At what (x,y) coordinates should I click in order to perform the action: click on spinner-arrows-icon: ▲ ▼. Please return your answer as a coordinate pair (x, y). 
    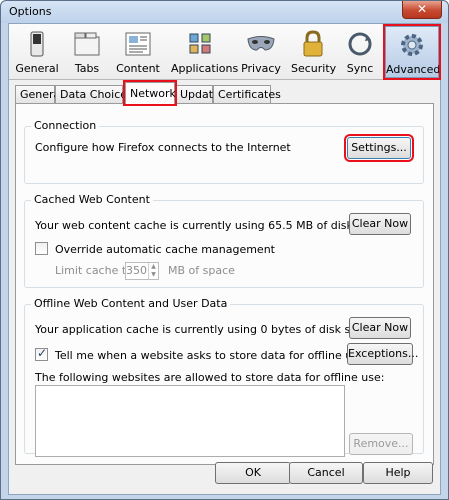
    Looking at the image, I should click on (153, 271).